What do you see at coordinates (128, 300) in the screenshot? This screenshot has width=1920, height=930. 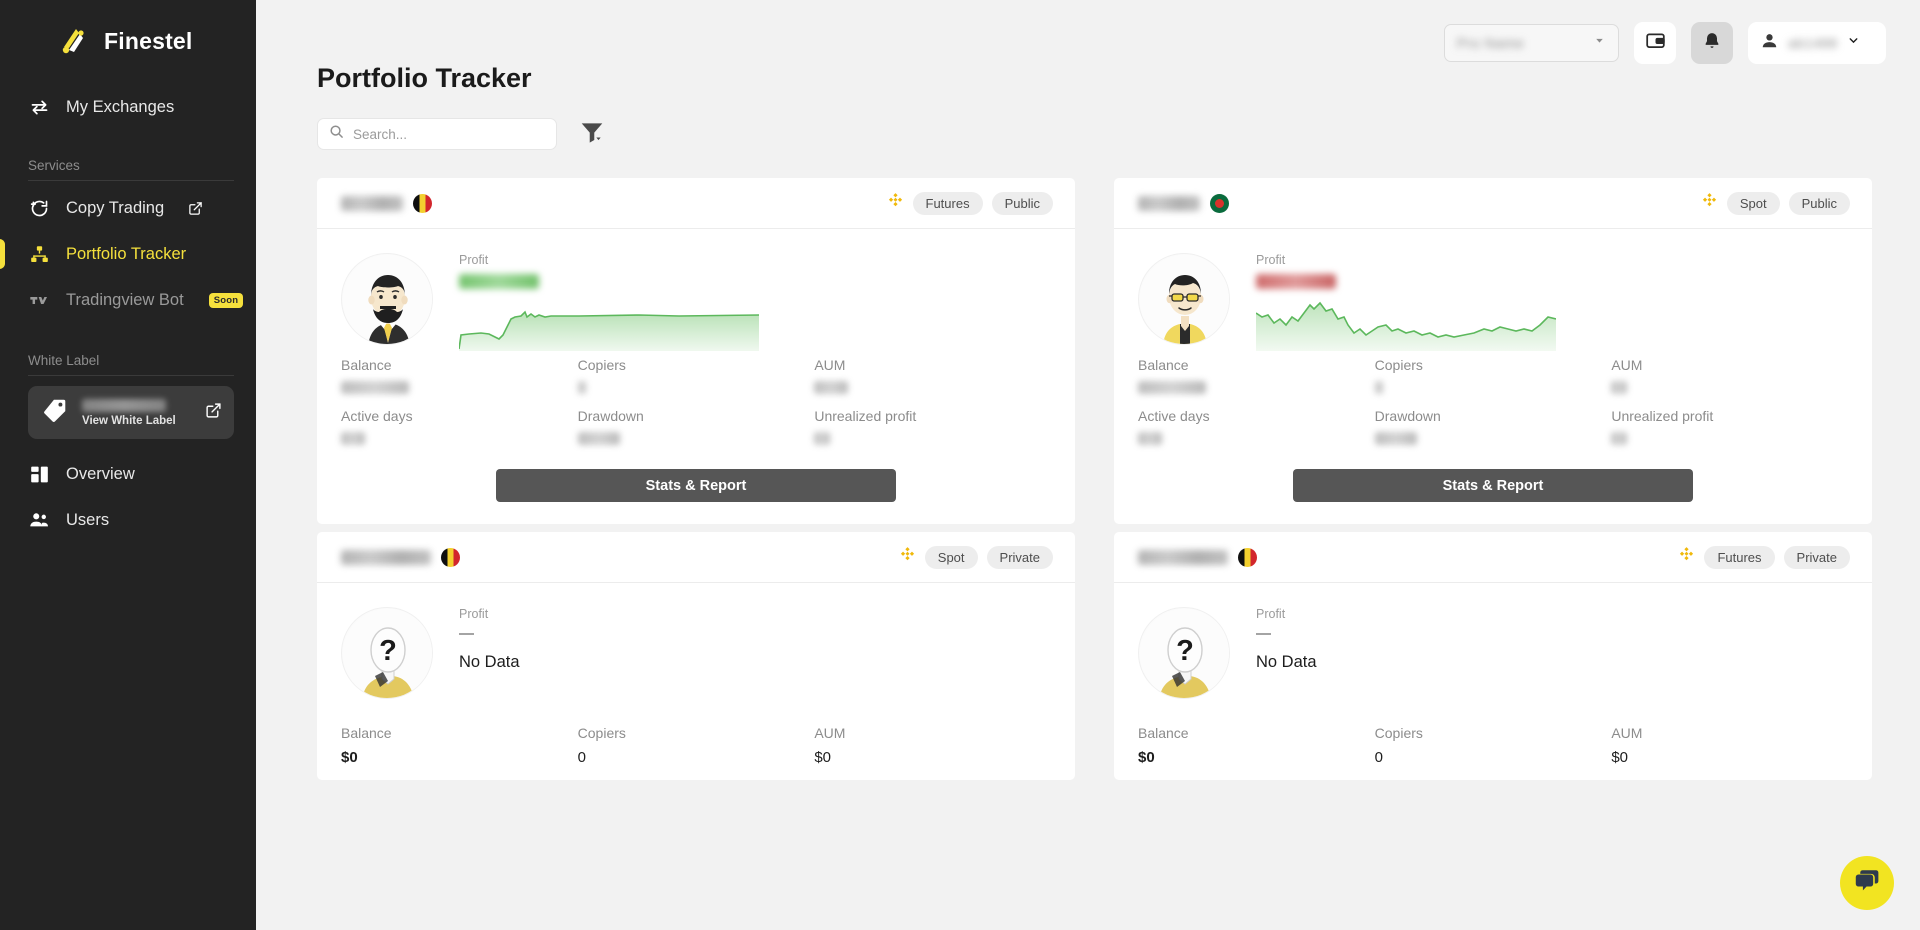 I see `sidebar-item-tradingview-bot: Tradingview Bot Soon` at bounding box center [128, 300].